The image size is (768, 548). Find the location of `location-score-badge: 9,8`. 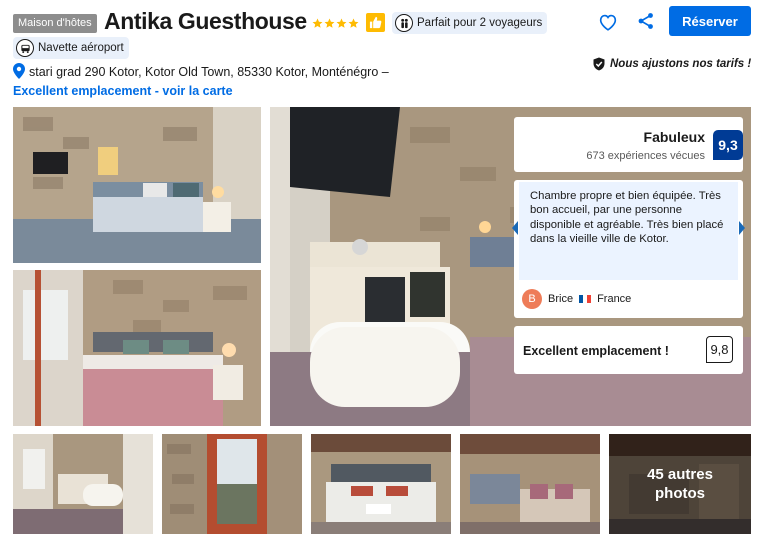

location-score-badge: 9,8 is located at coordinates (719, 349).